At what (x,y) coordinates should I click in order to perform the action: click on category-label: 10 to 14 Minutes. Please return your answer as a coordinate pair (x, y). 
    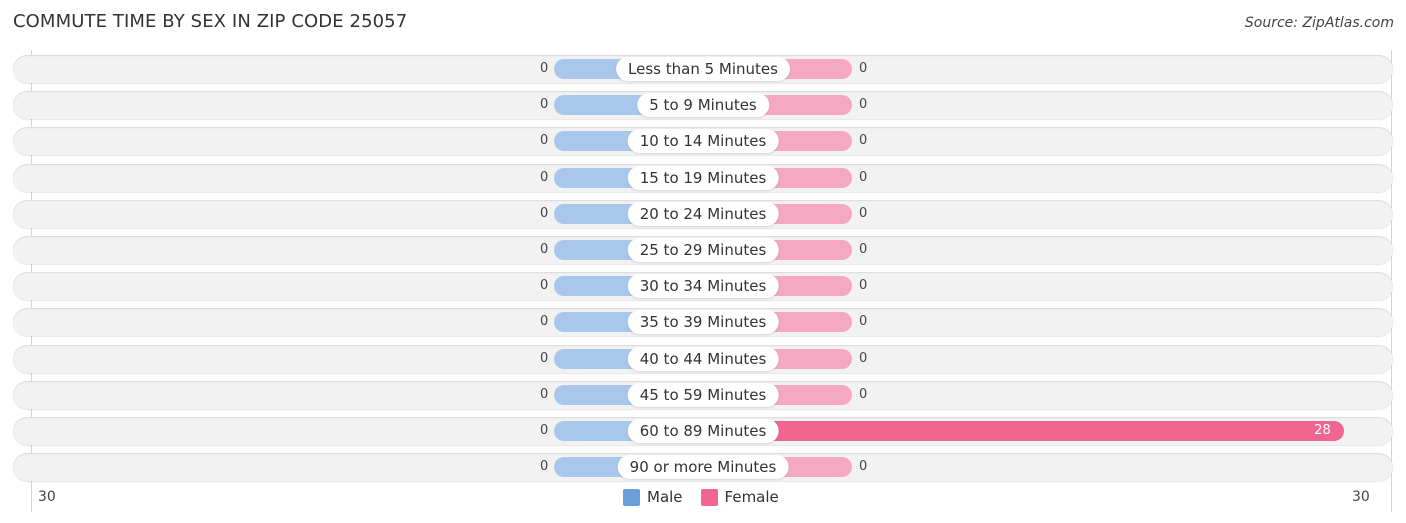
    Looking at the image, I should click on (703, 141).